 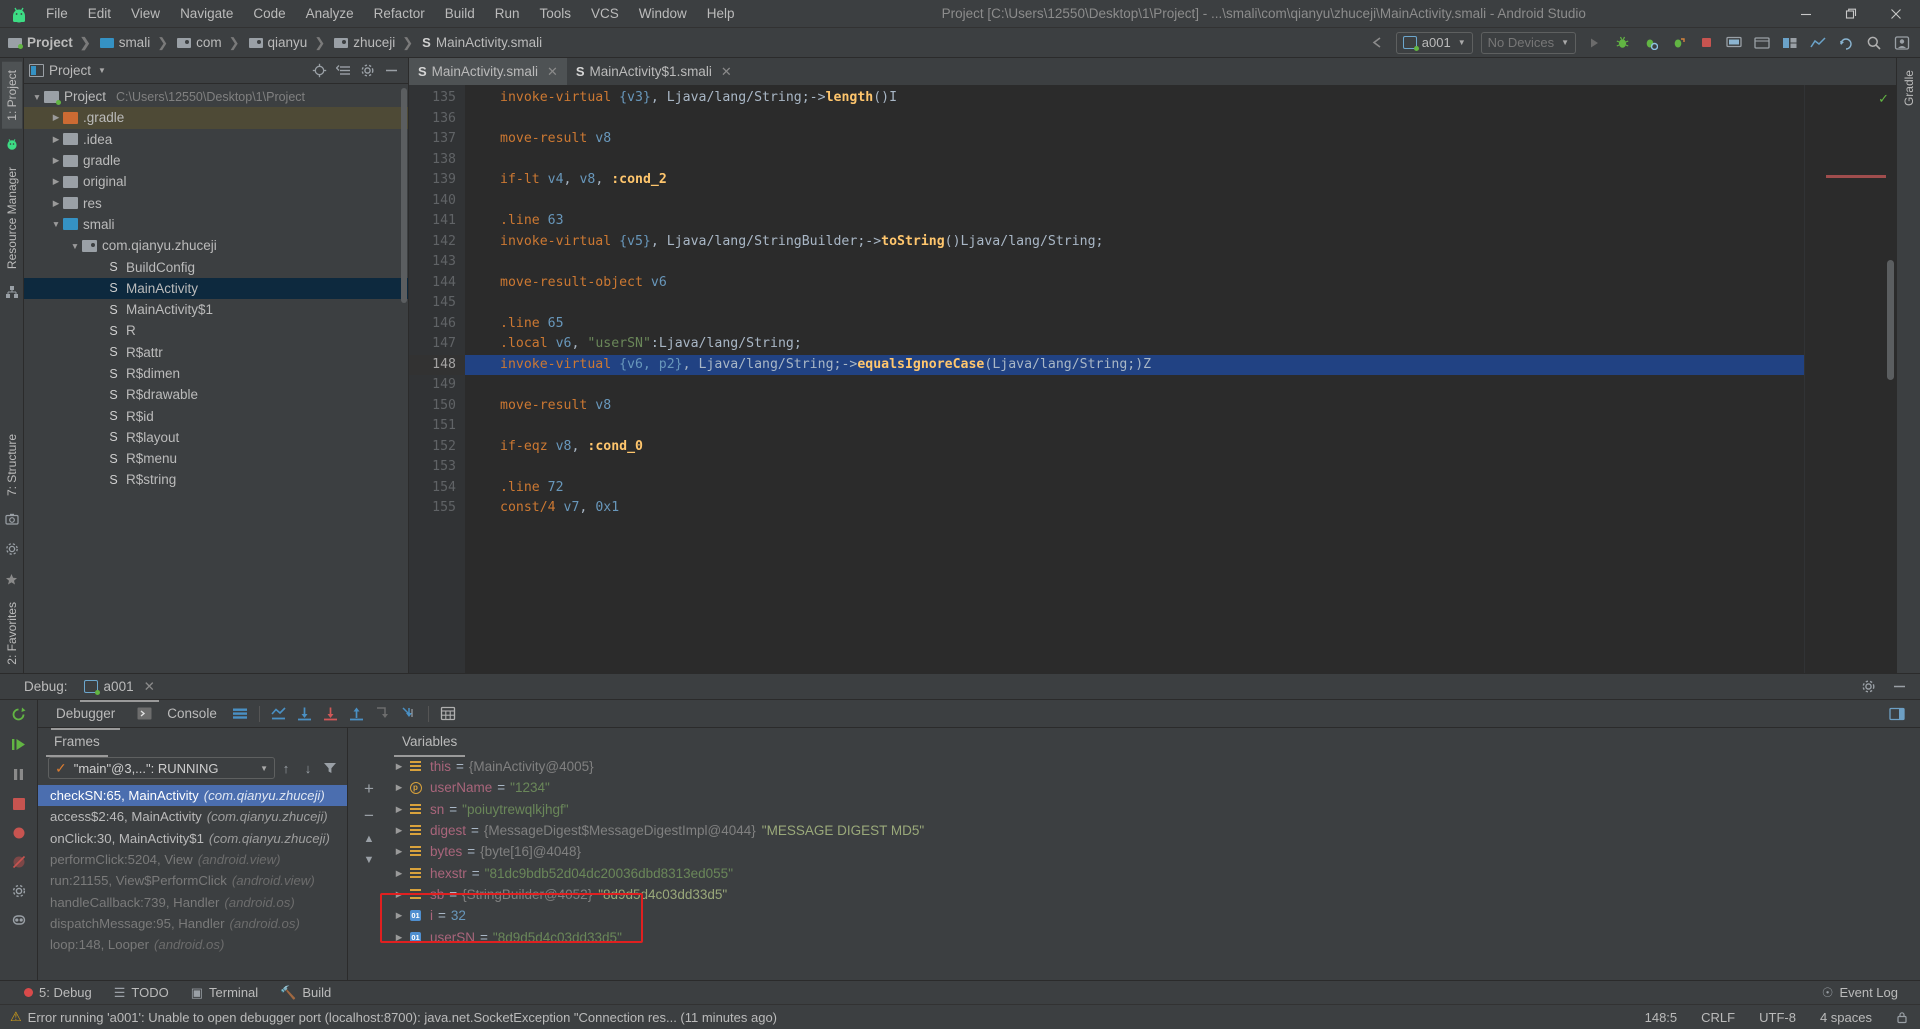 What do you see at coordinates (437, 119) in the screenshot?
I see `line-number: 136` at bounding box center [437, 119].